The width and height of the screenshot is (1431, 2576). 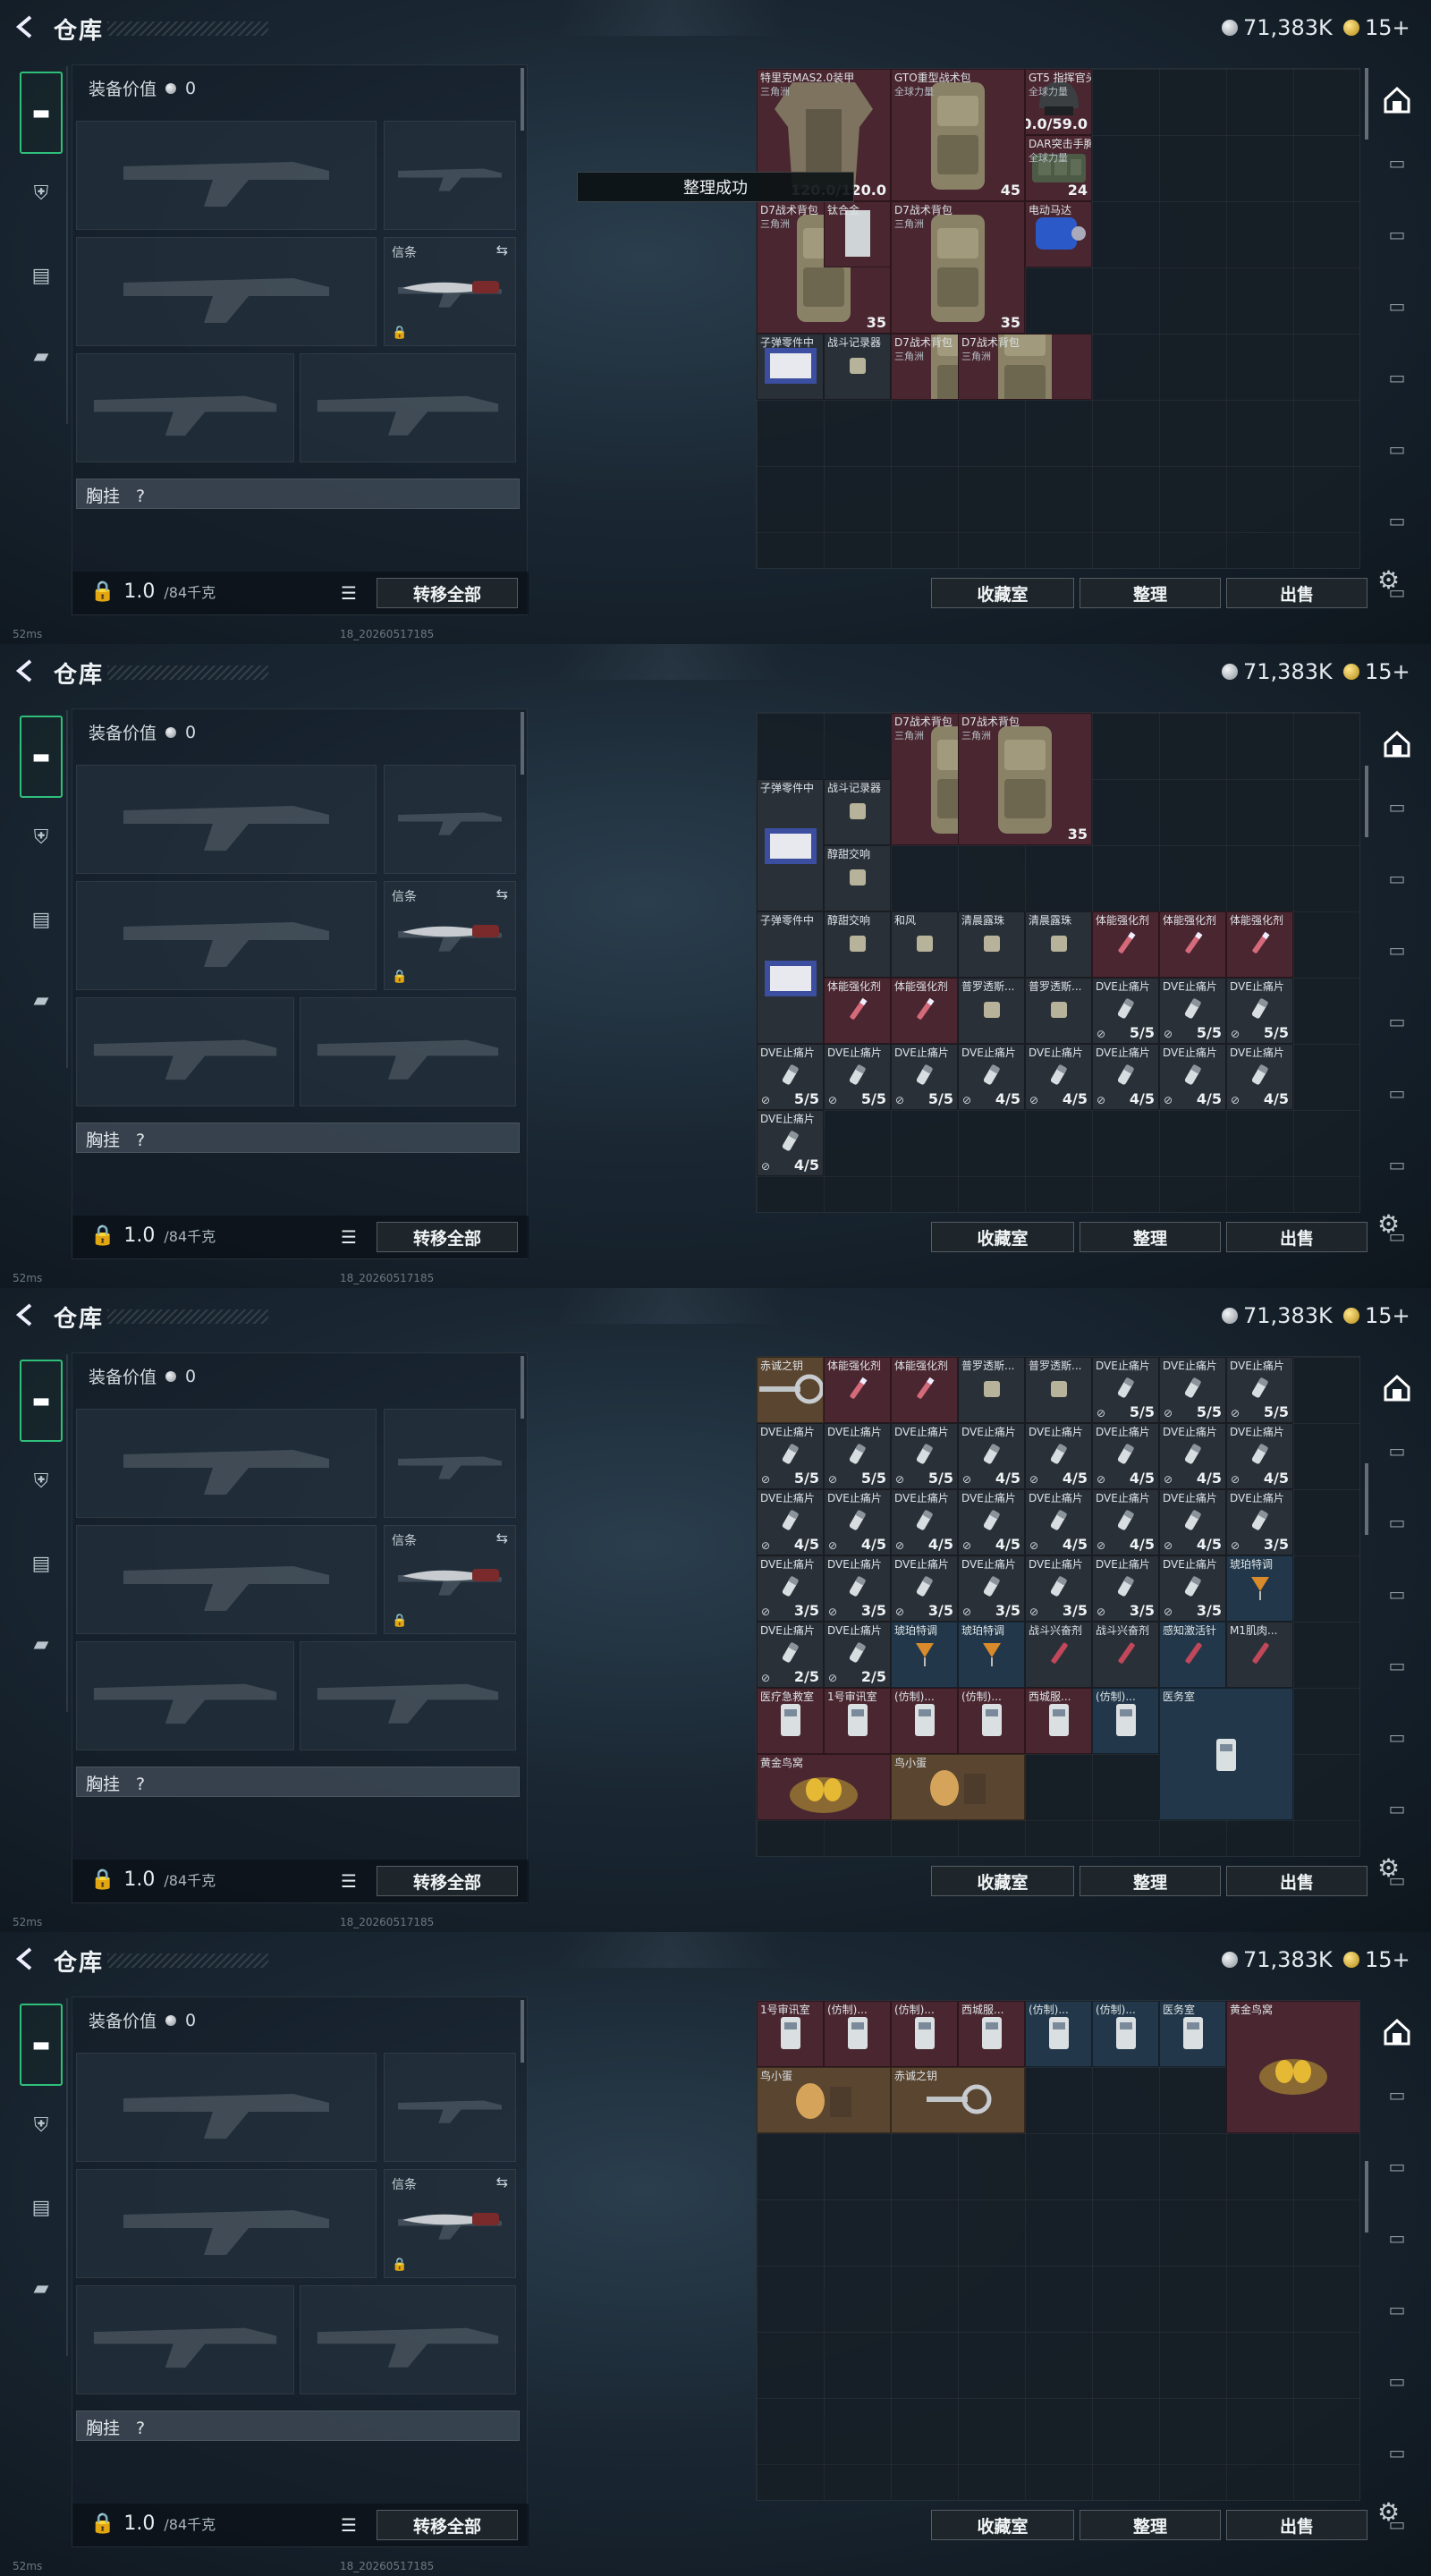 I want to click on knife-slot: 信条 ⇆ 🔒, so click(x=450, y=935).